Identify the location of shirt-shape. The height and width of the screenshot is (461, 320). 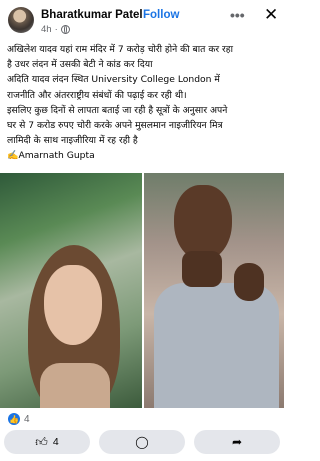
(216, 345).